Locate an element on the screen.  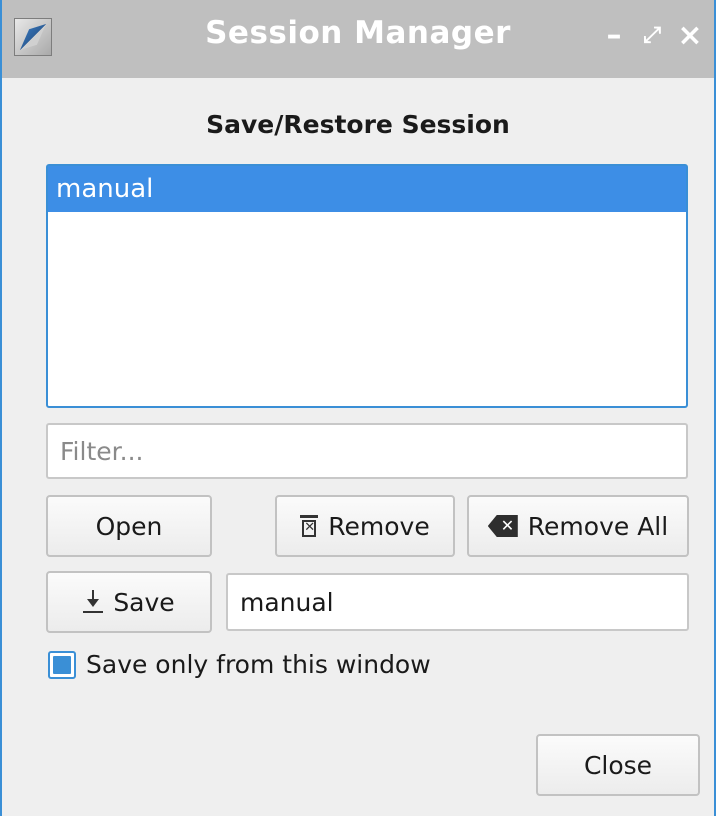
clear-input-button: ✕ is located at coordinates (659, 601).